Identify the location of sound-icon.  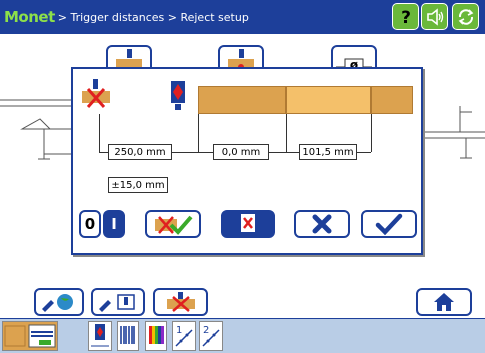
(434, 16).